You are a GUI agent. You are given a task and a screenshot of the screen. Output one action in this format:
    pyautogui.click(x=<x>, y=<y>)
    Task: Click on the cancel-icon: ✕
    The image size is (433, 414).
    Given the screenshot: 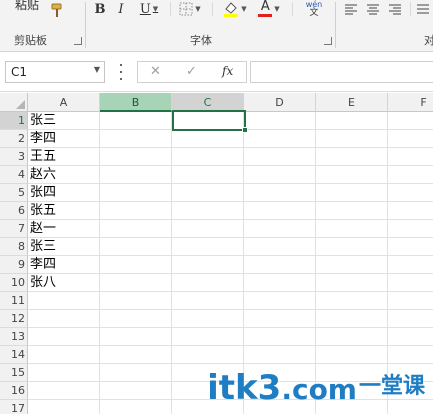 What is the action you would take?
    pyautogui.click(x=155, y=71)
    